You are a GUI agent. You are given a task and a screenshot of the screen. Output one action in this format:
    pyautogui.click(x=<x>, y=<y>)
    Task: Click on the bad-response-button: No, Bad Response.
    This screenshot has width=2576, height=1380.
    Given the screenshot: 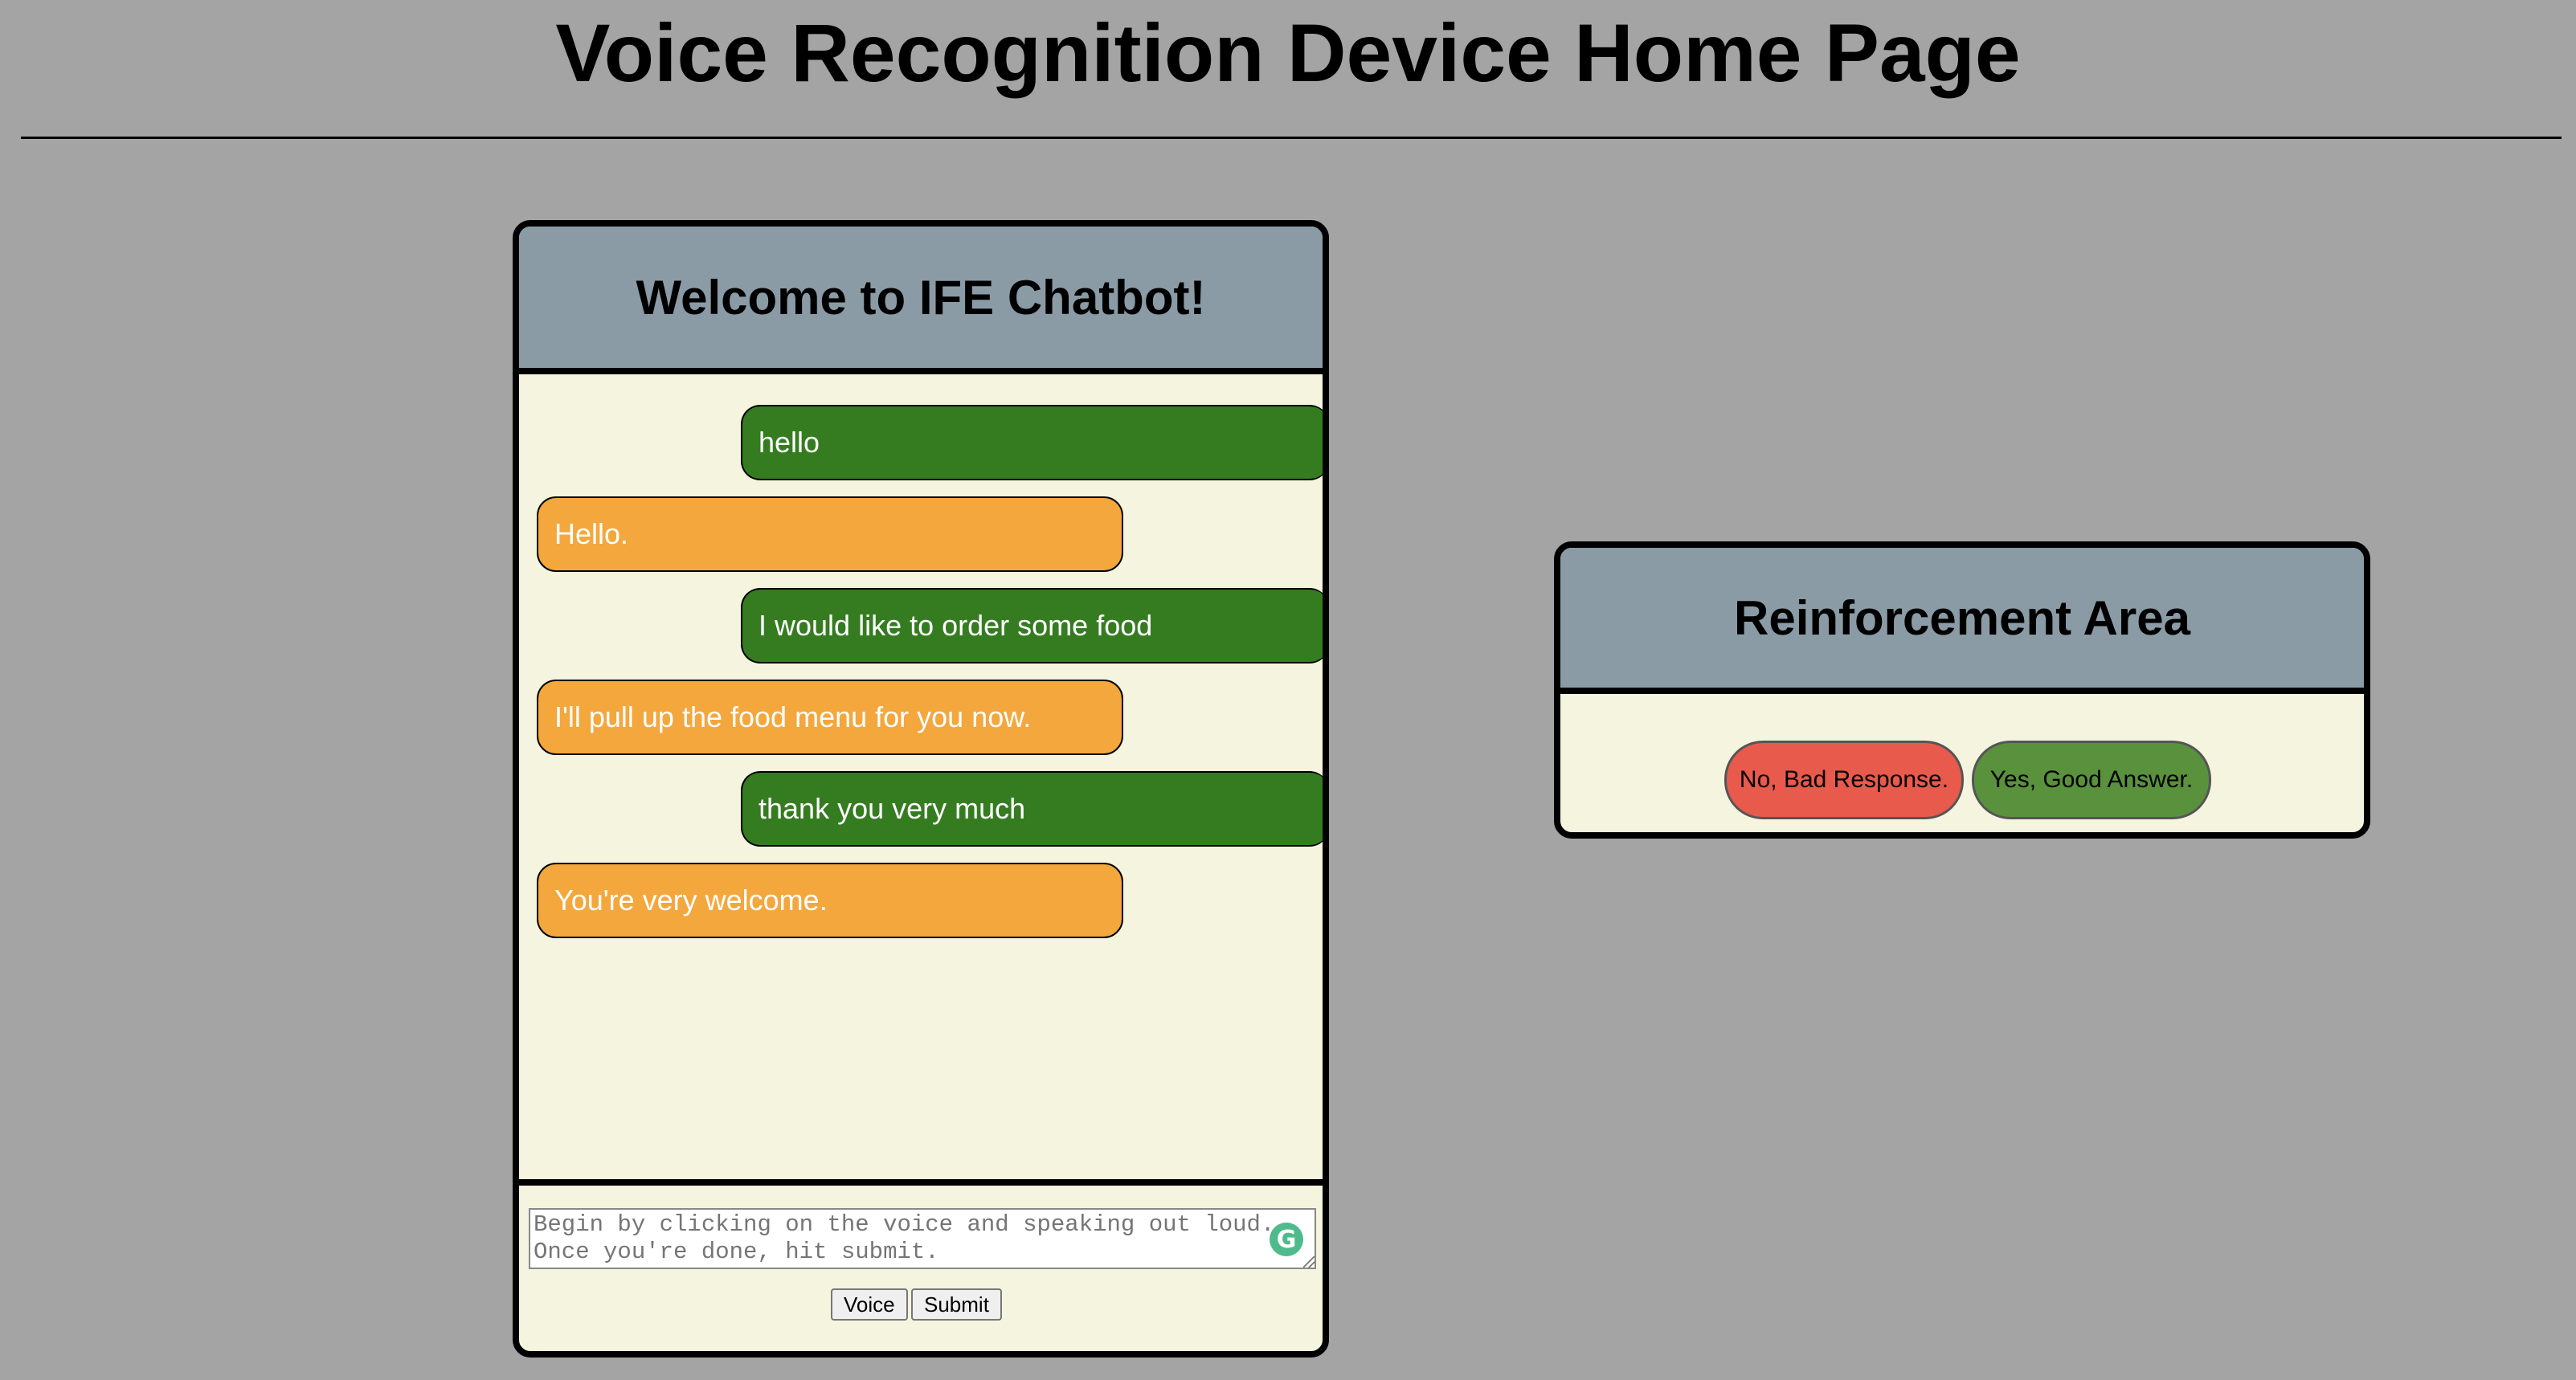 What is the action you would take?
    pyautogui.click(x=1844, y=780)
    